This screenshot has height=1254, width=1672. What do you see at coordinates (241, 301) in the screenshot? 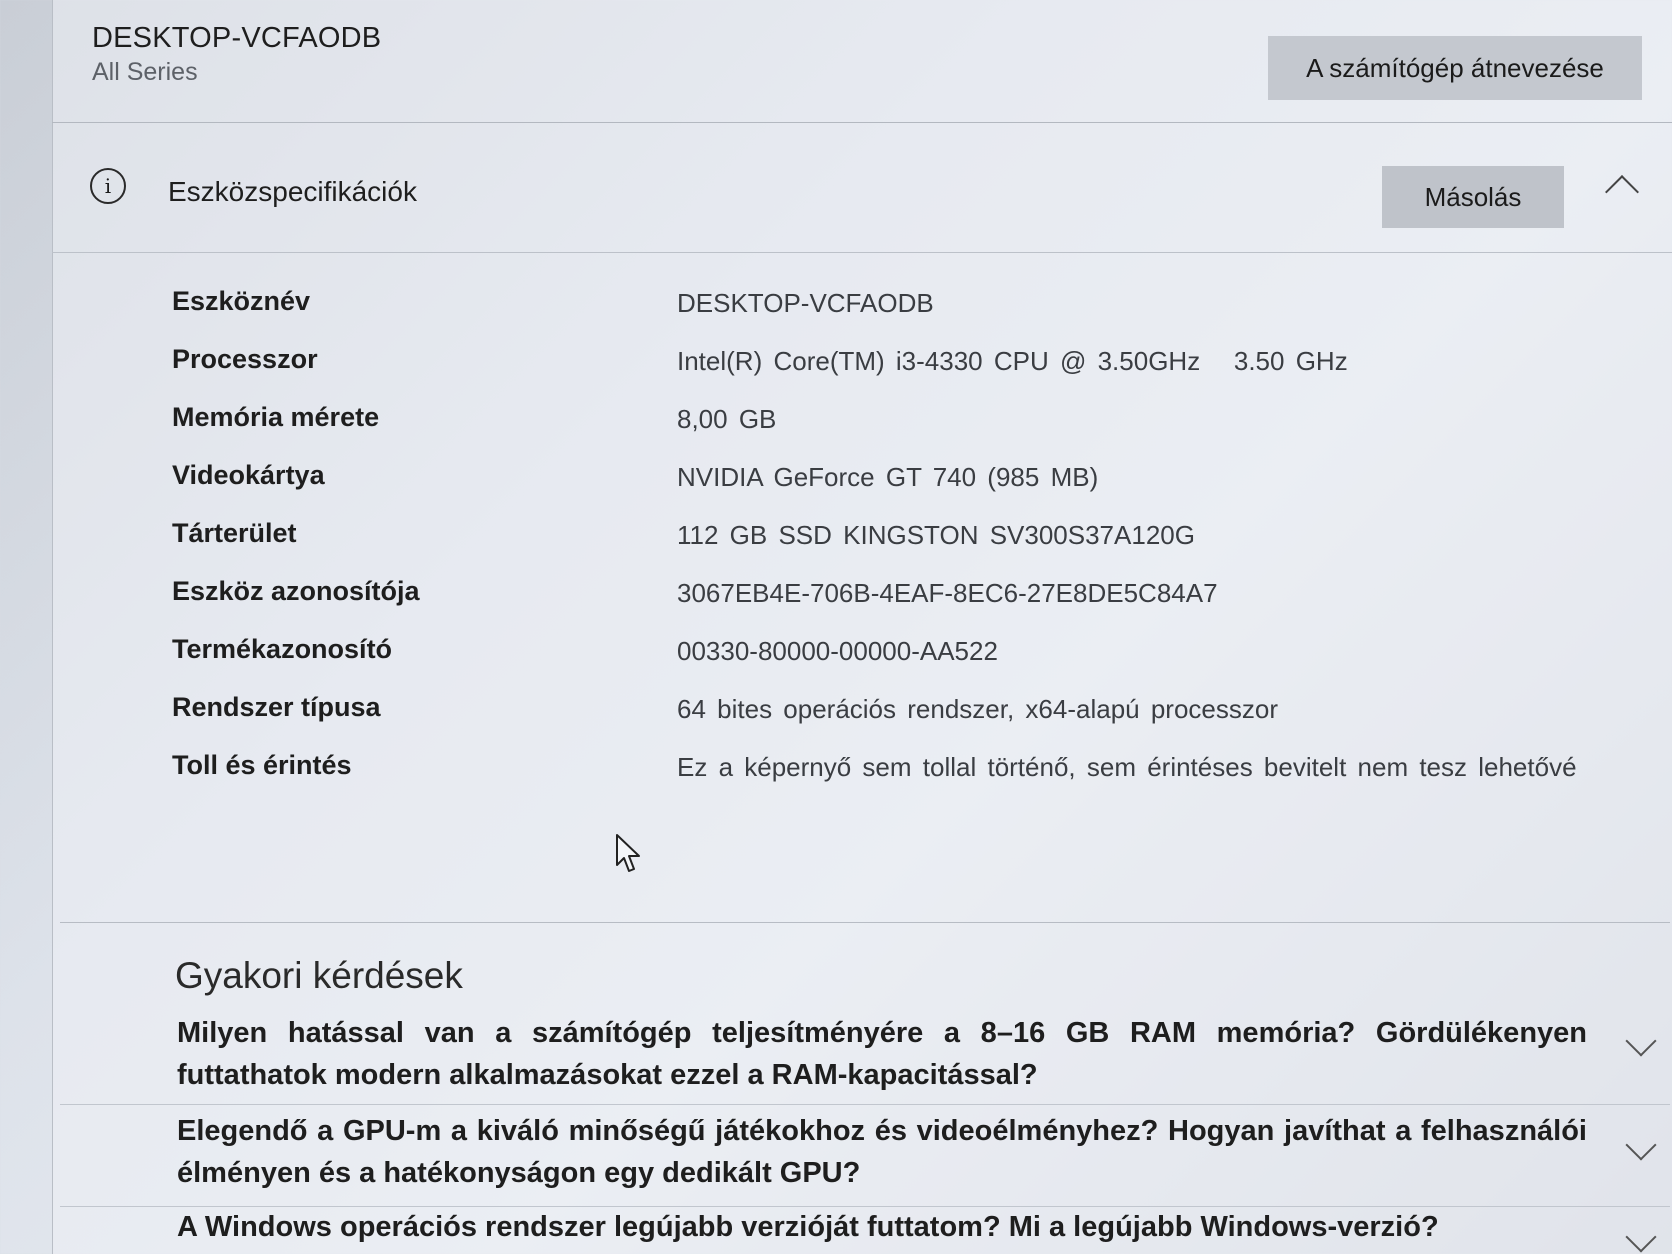
I see `spec-label: Eszköznév` at bounding box center [241, 301].